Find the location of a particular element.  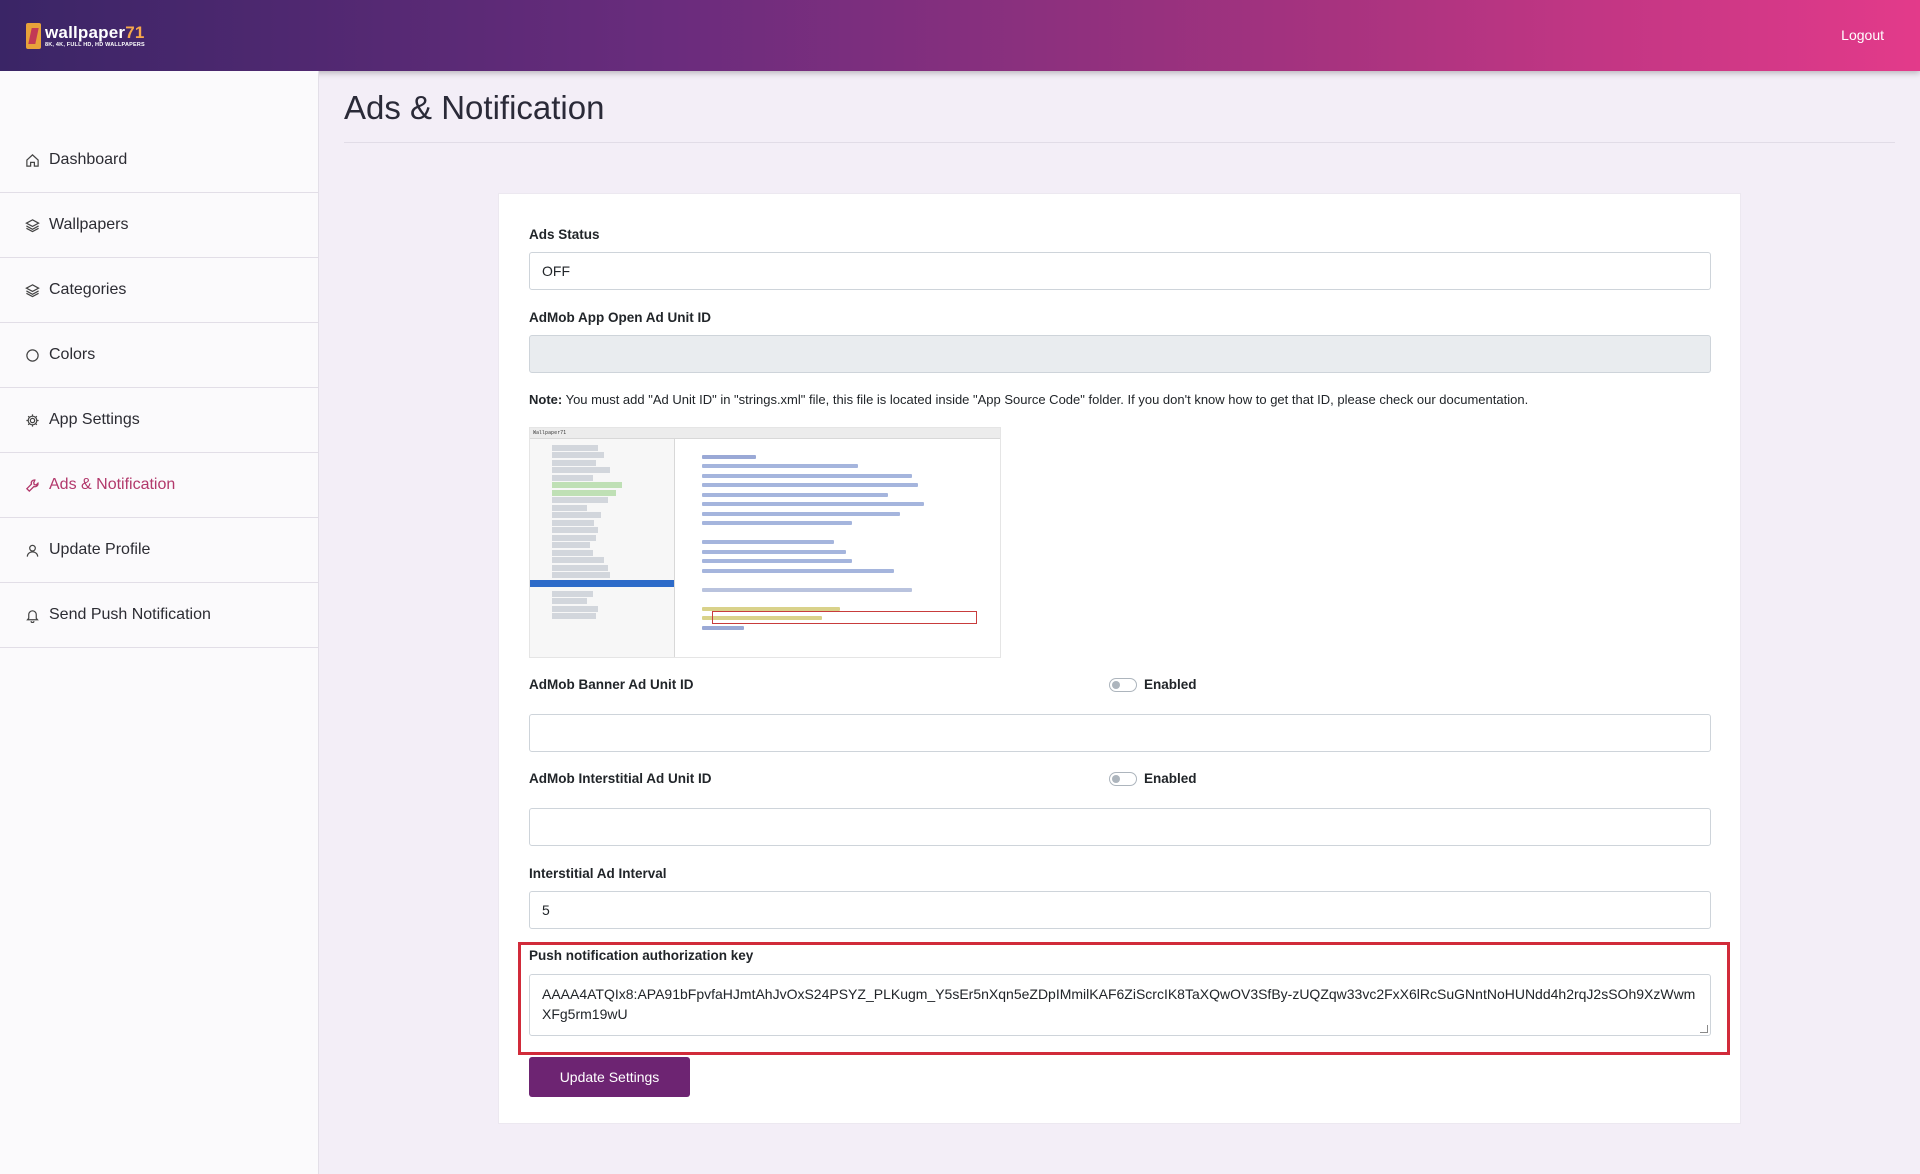

sidebar-item-label: Colors is located at coordinates (72, 354).